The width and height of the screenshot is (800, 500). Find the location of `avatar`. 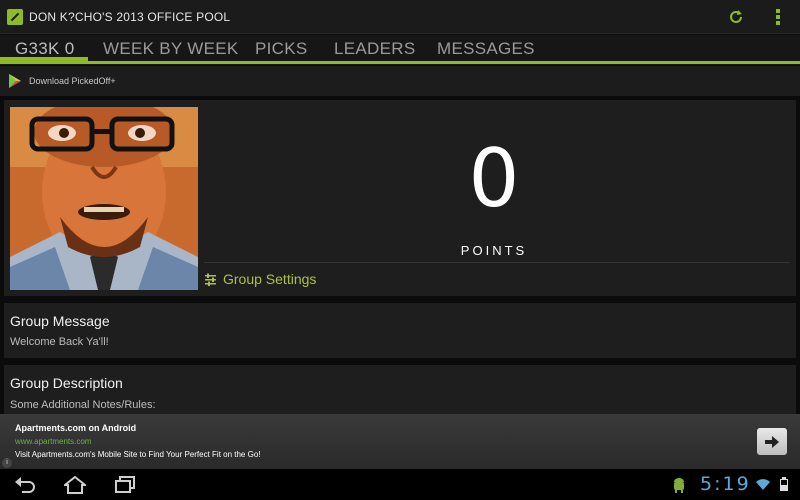

avatar is located at coordinates (104, 198).